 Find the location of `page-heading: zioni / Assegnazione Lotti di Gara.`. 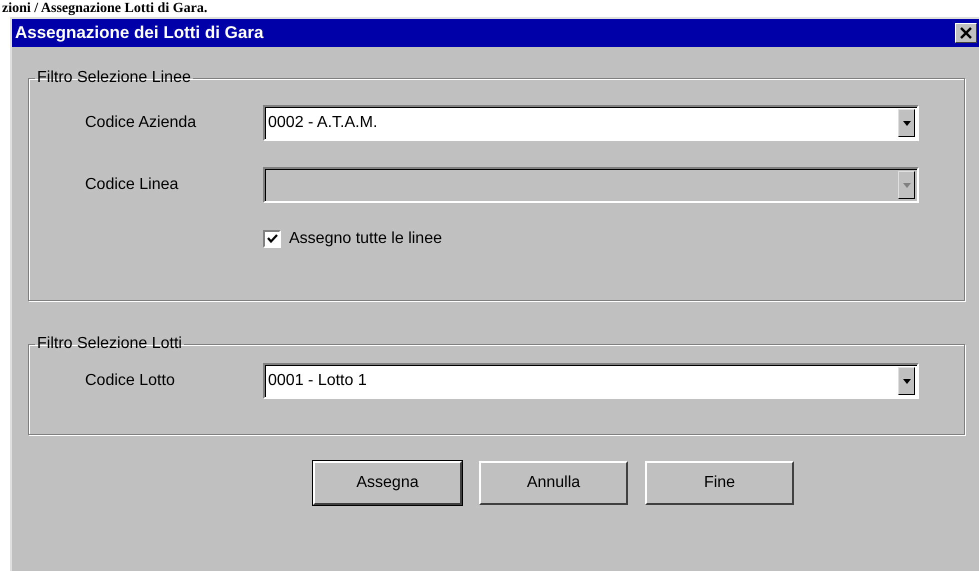

page-heading: zioni / Assegnazione Lotti di Gara. is located at coordinates (104, 8).